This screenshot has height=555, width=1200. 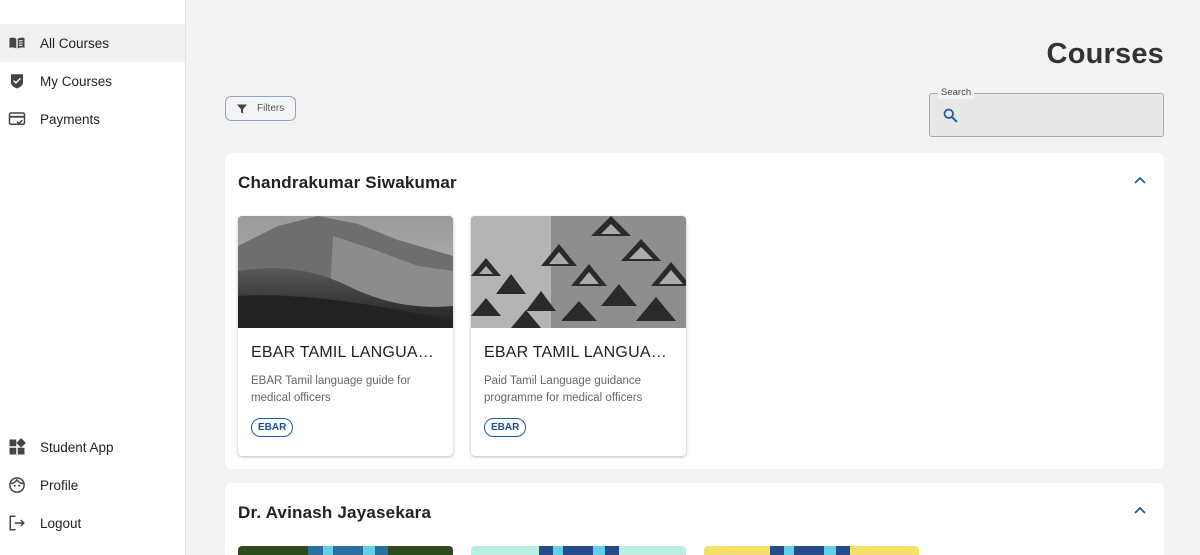 What do you see at coordinates (335, 512) in the screenshot?
I see `instructor-name: Dr. Avinash Jayasekara` at bounding box center [335, 512].